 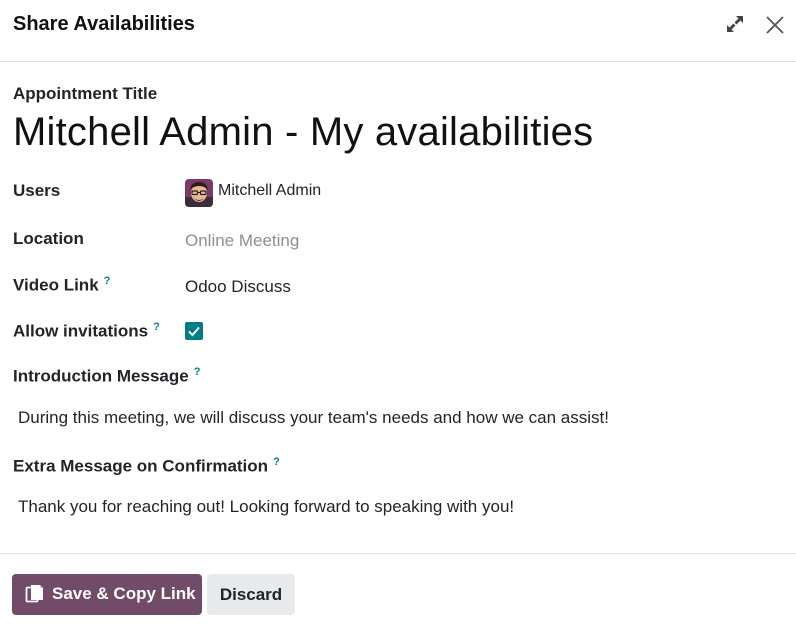 I want to click on close-icon, so click(x=775, y=25).